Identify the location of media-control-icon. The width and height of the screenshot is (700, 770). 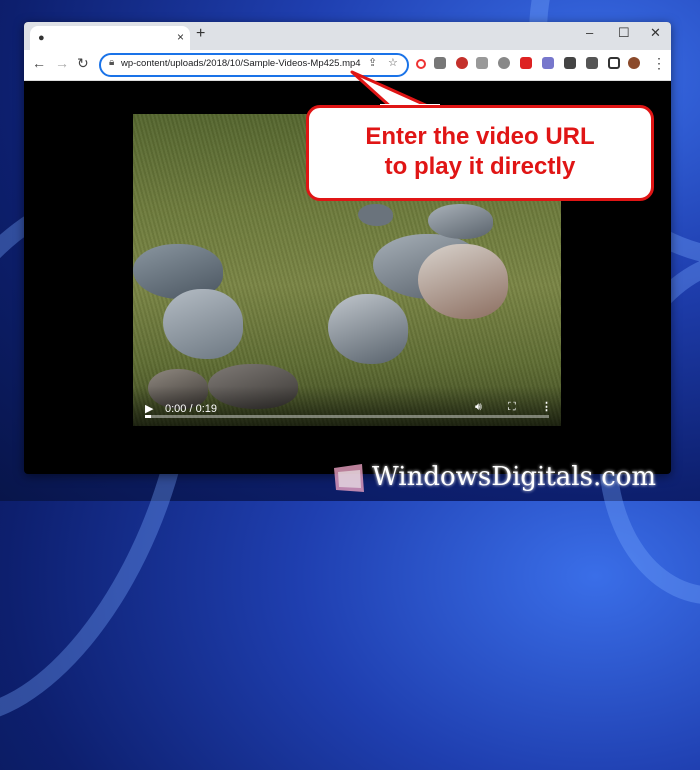
(592, 63).